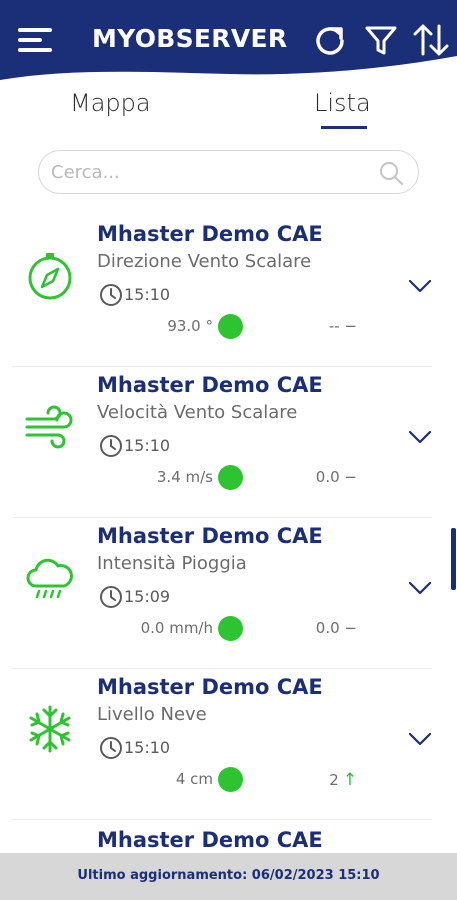 The width and height of the screenshot is (457, 900). I want to click on sensor-name: Intensità Pioggia, so click(172, 563).